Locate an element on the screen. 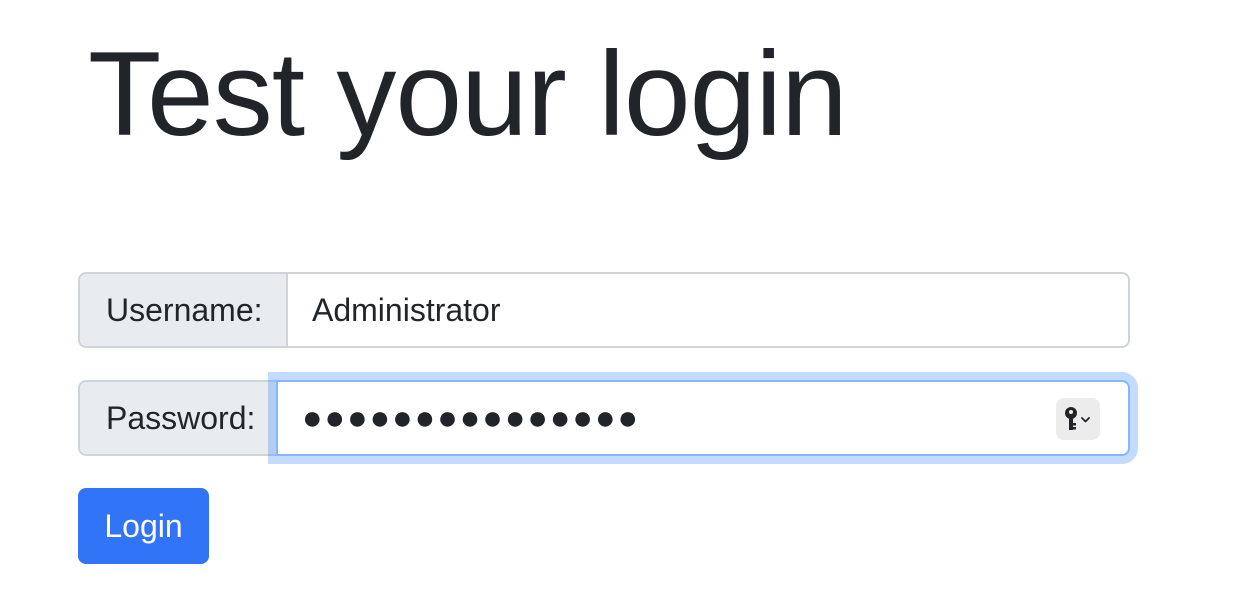 The width and height of the screenshot is (1238, 608). username-input-group: Username: Administrator is located at coordinates (604, 310).